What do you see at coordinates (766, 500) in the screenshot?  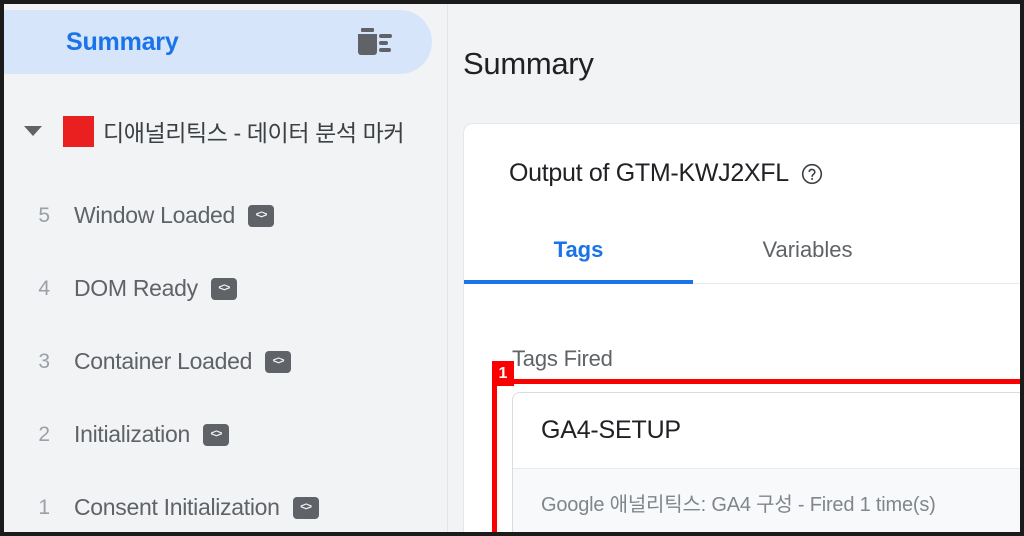 I see `tag-card-detail: Google 애널리틱스: GA4 구성 - Fired 1 time(s)` at bounding box center [766, 500].